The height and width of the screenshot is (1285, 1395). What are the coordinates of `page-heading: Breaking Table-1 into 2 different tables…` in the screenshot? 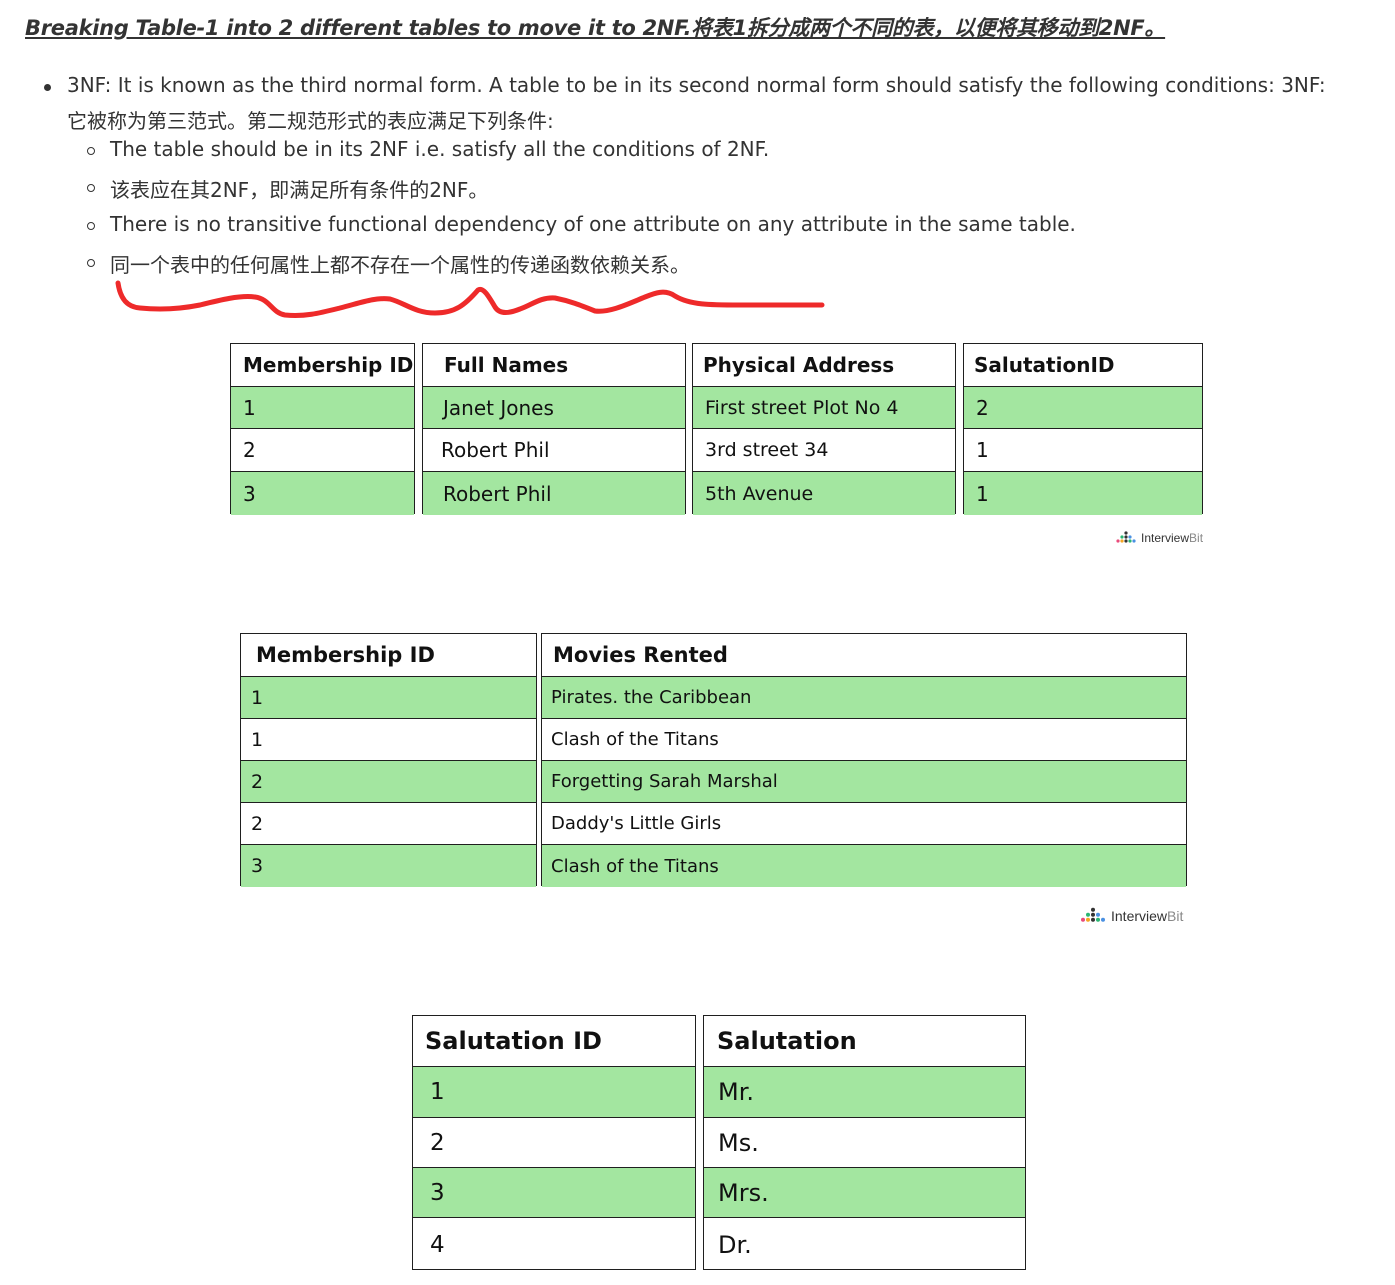 It's located at (595, 28).